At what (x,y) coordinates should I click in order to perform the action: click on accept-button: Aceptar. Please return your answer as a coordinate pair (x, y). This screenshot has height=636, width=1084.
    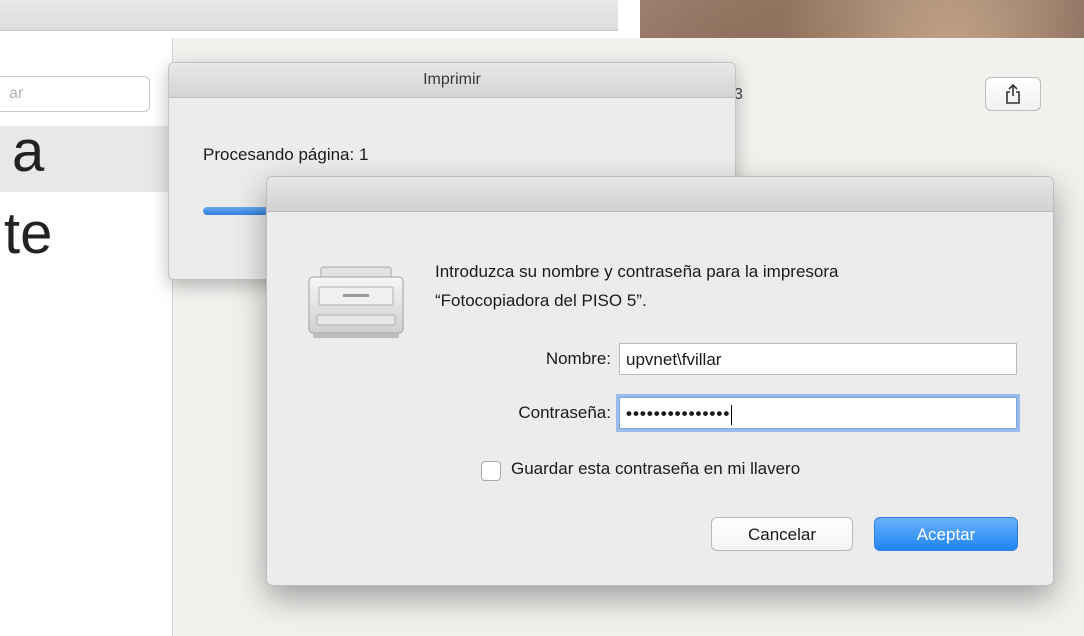
    Looking at the image, I should click on (946, 534).